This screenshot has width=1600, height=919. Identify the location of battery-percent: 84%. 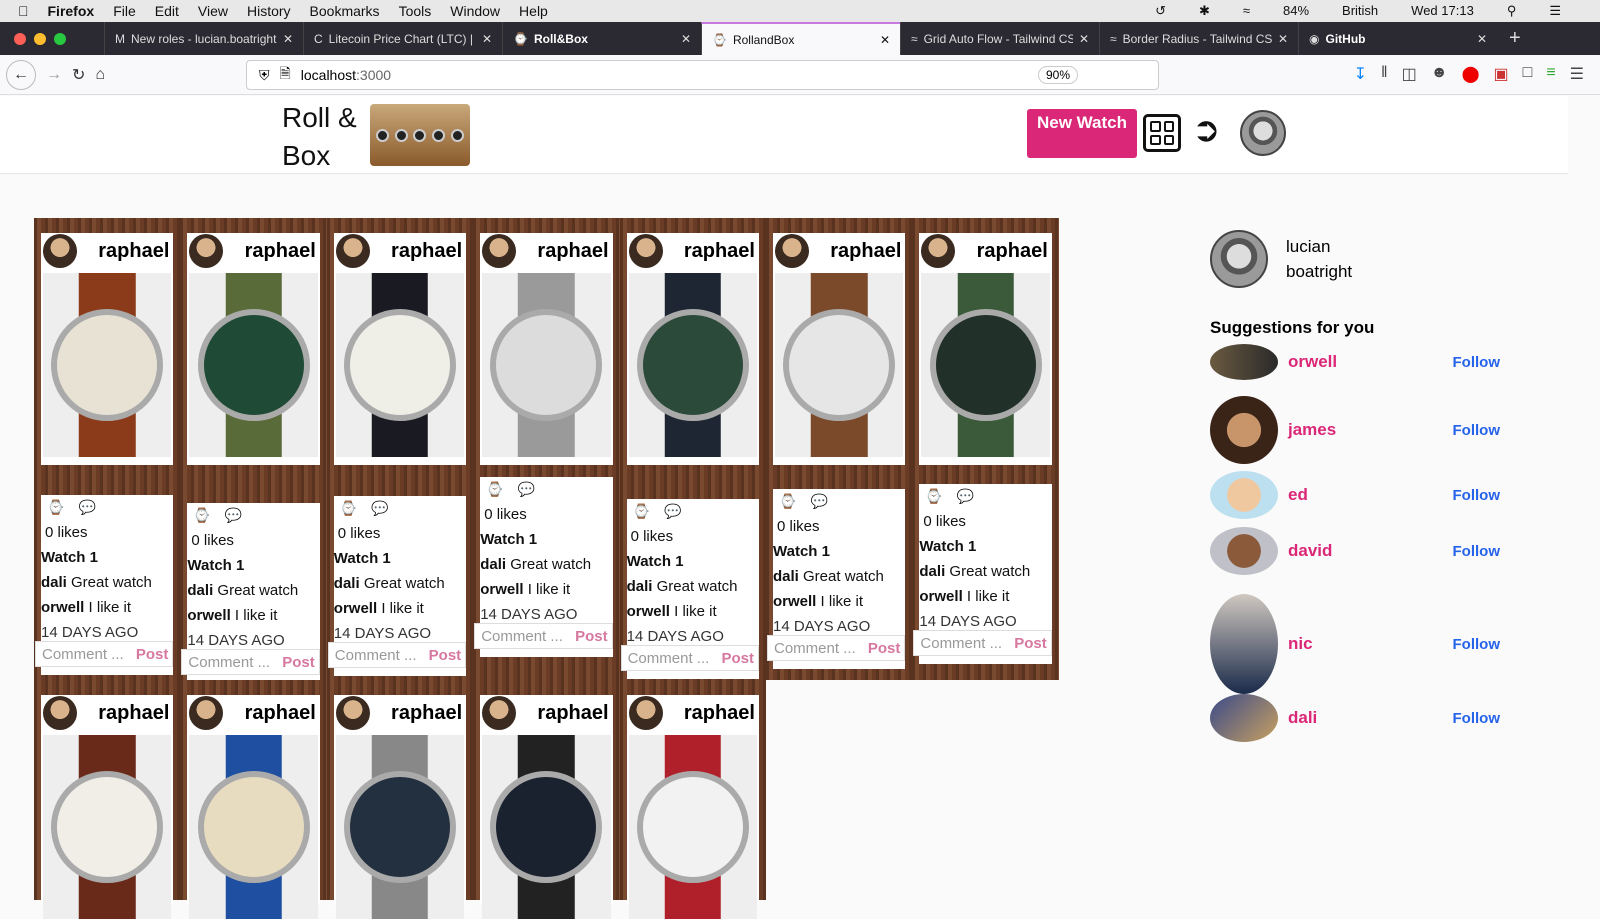
(1296, 11).